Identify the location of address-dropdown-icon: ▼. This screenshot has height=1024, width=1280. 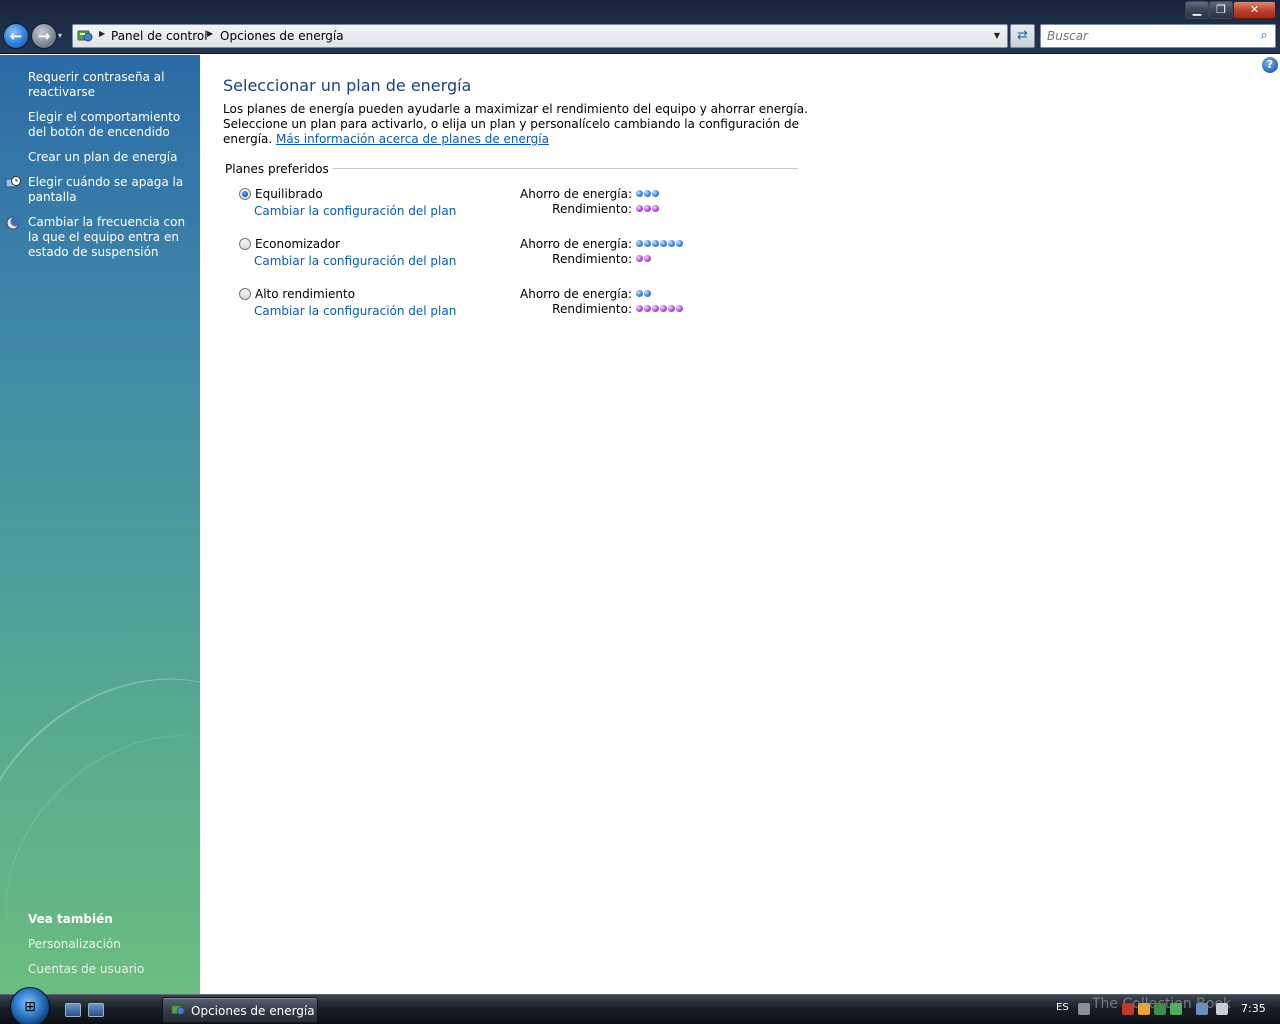
(997, 36).